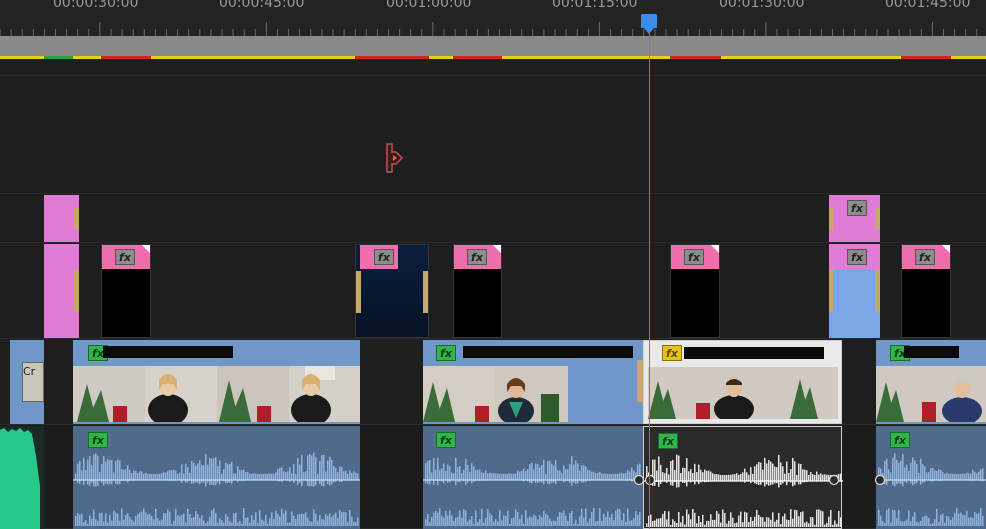 The height and width of the screenshot is (529, 986). What do you see at coordinates (493, 68) in the screenshot?
I see `track-spacer` at bounding box center [493, 68].